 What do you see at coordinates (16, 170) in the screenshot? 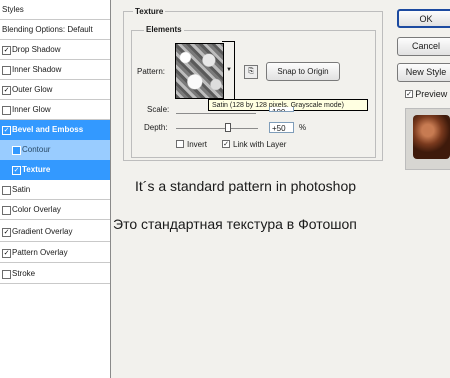
I see `texture-checkbox: ✓` at bounding box center [16, 170].